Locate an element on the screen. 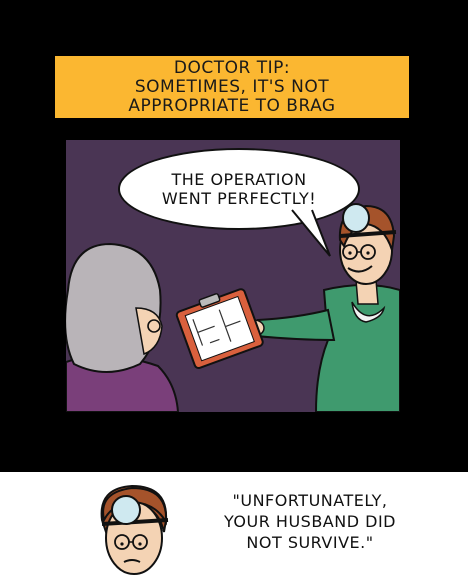 This screenshot has width=468, height=586. speech-line-2: WENT PERFECTLY! is located at coordinates (239, 198).